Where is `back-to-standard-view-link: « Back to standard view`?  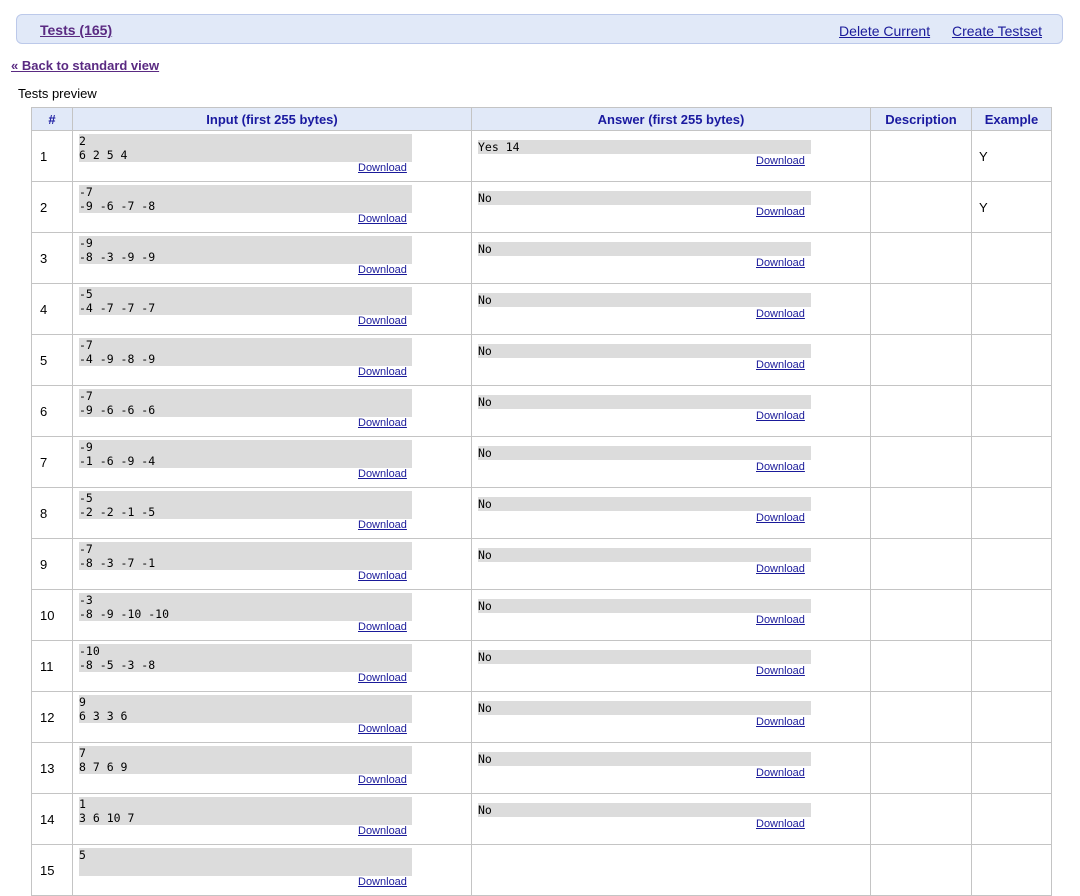
back-to-standard-view-link: « Back to standard view is located at coordinates (85, 65).